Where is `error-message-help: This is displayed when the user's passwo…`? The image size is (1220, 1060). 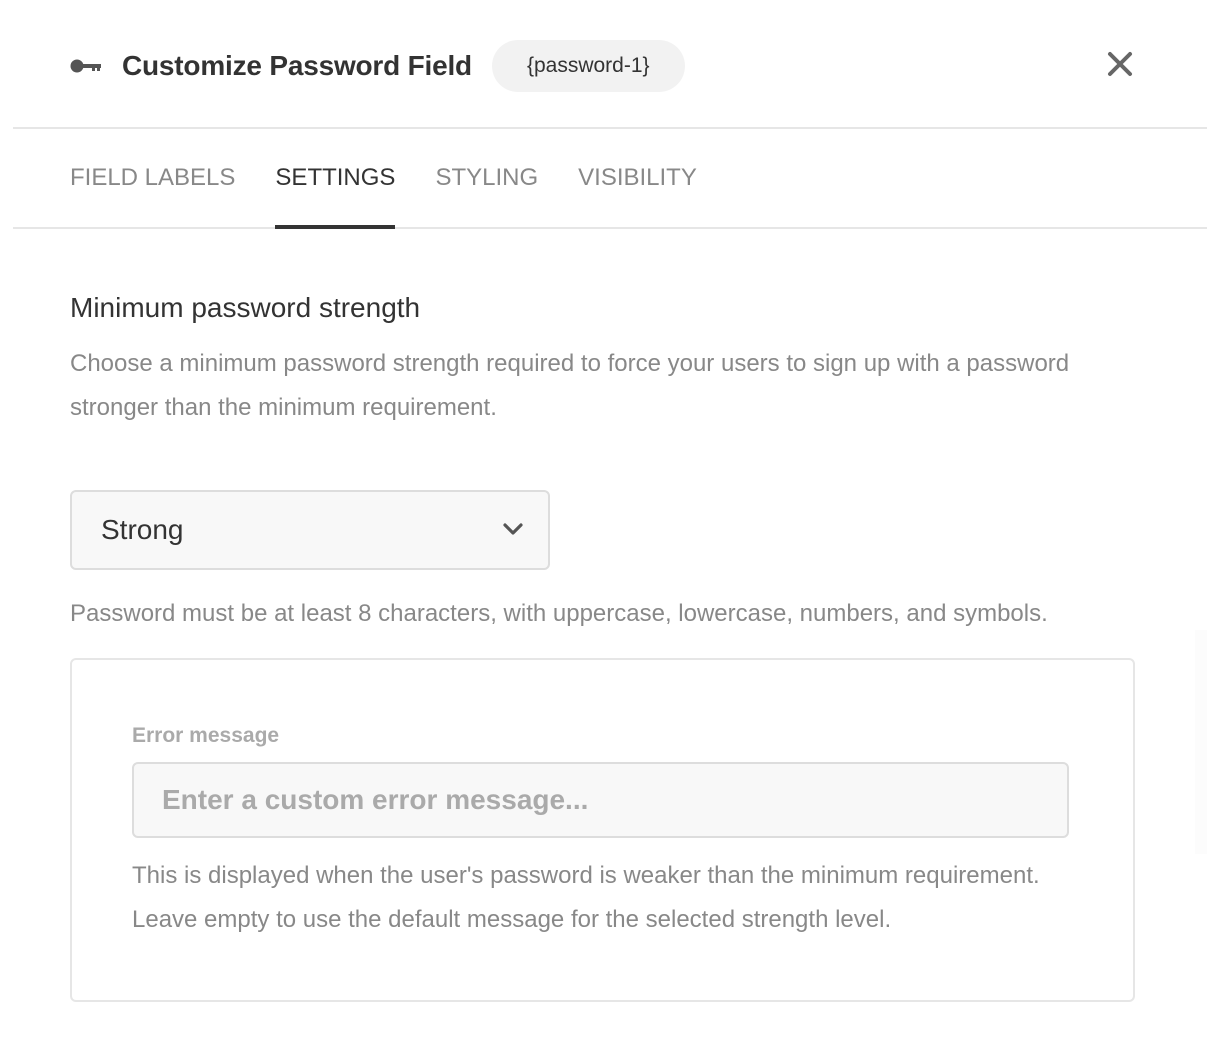 error-message-help: This is displayed when the user's passwo… is located at coordinates (586, 897).